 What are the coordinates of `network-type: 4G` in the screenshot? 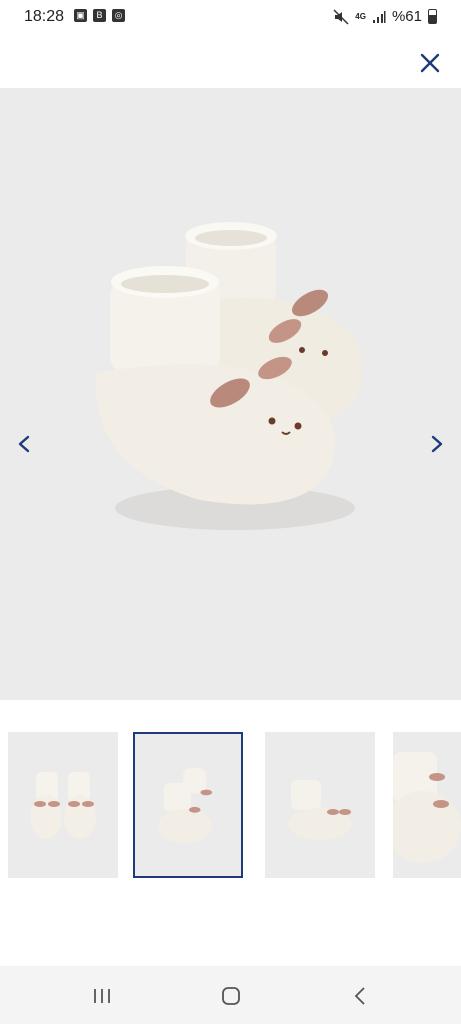 It's located at (360, 16).